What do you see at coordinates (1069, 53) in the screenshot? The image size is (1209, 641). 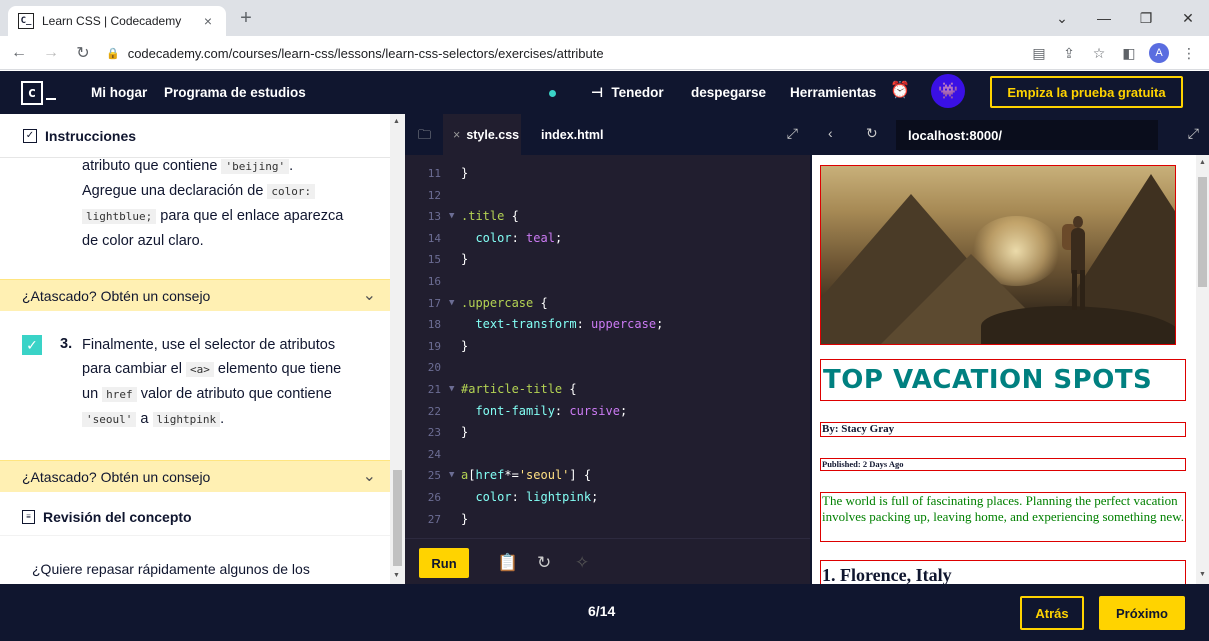 I see `share-icon: ⇪` at bounding box center [1069, 53].